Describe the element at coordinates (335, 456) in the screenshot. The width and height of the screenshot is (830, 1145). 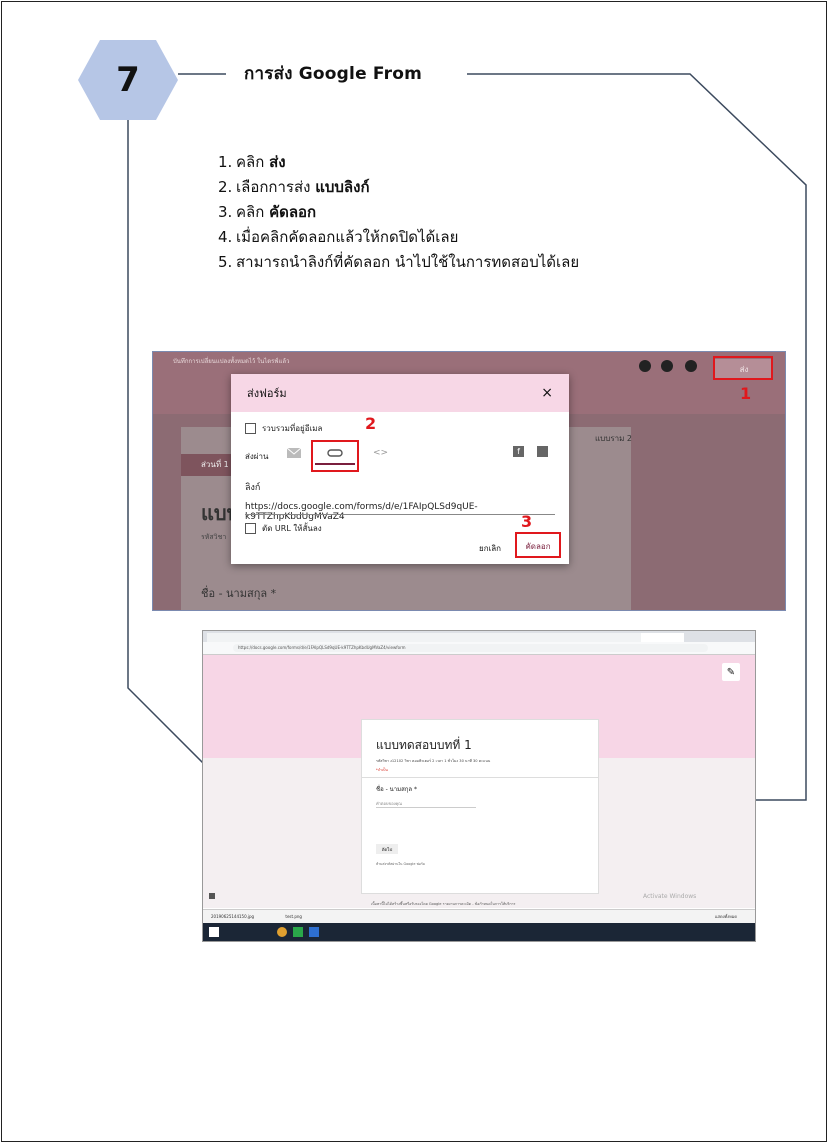
I see `highlight-link` at that location.